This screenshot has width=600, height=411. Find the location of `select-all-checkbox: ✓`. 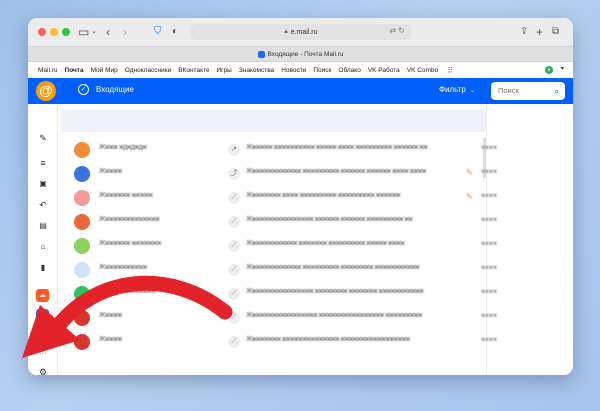

select-all-checkbox: ✓ is located at coordinates (83, 89).